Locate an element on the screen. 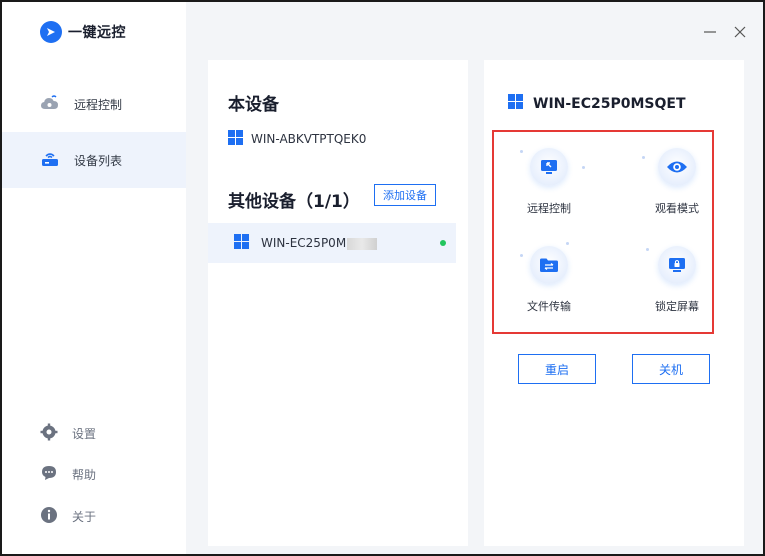 This screenshot has height=556, width=765. sidebar-item-remote-control: 远程控制 is located at coordinates (94, 104).